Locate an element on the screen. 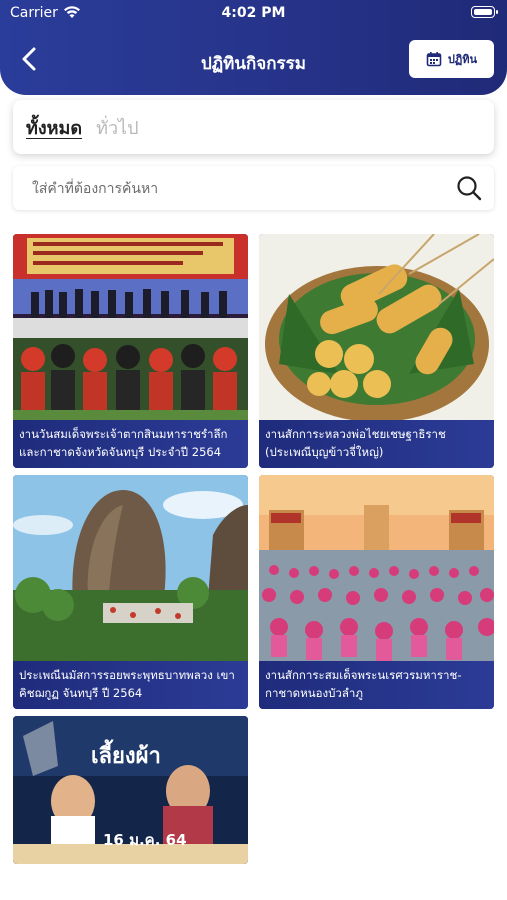 The width and height of the screenshot is (507, 900). event-title-line2: กาชาดหนองบัวลำภู is located at coordinates (314, 693).